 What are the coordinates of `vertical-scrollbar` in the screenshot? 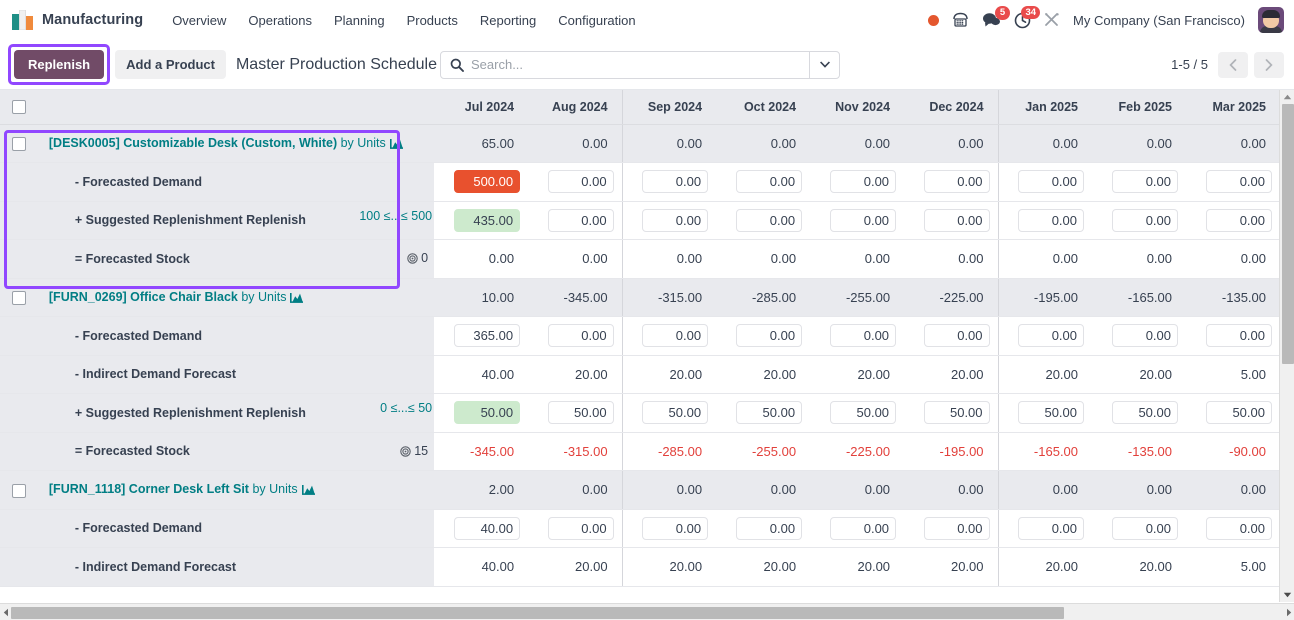 It's located at (1286, 346).